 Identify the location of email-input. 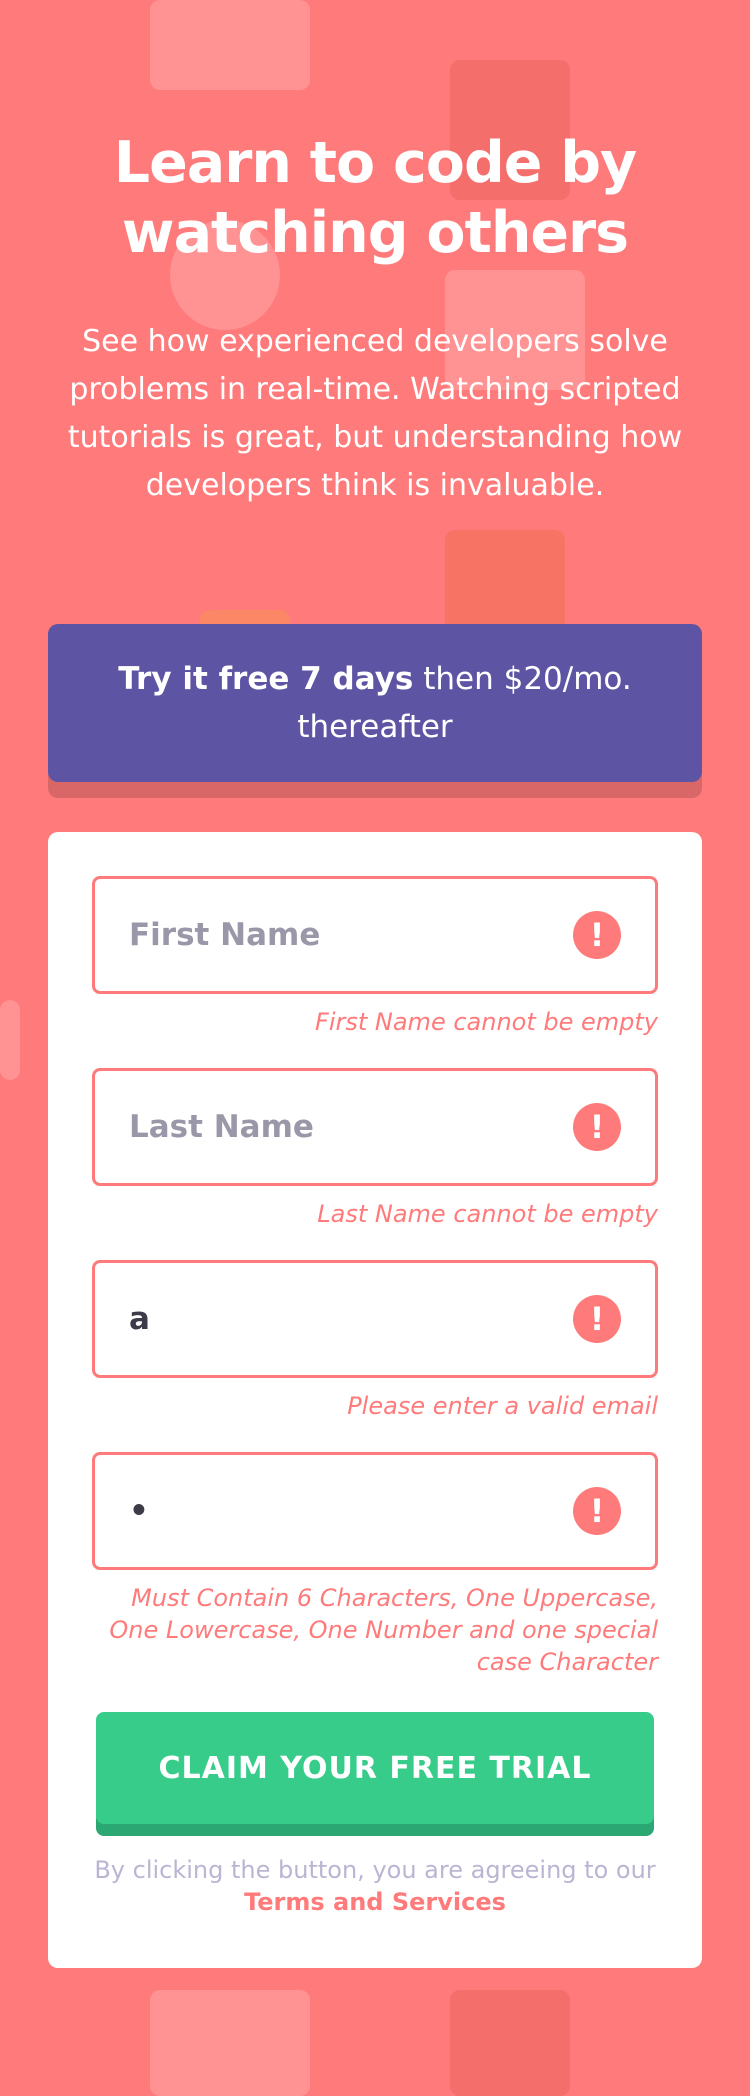
(349, 1319).